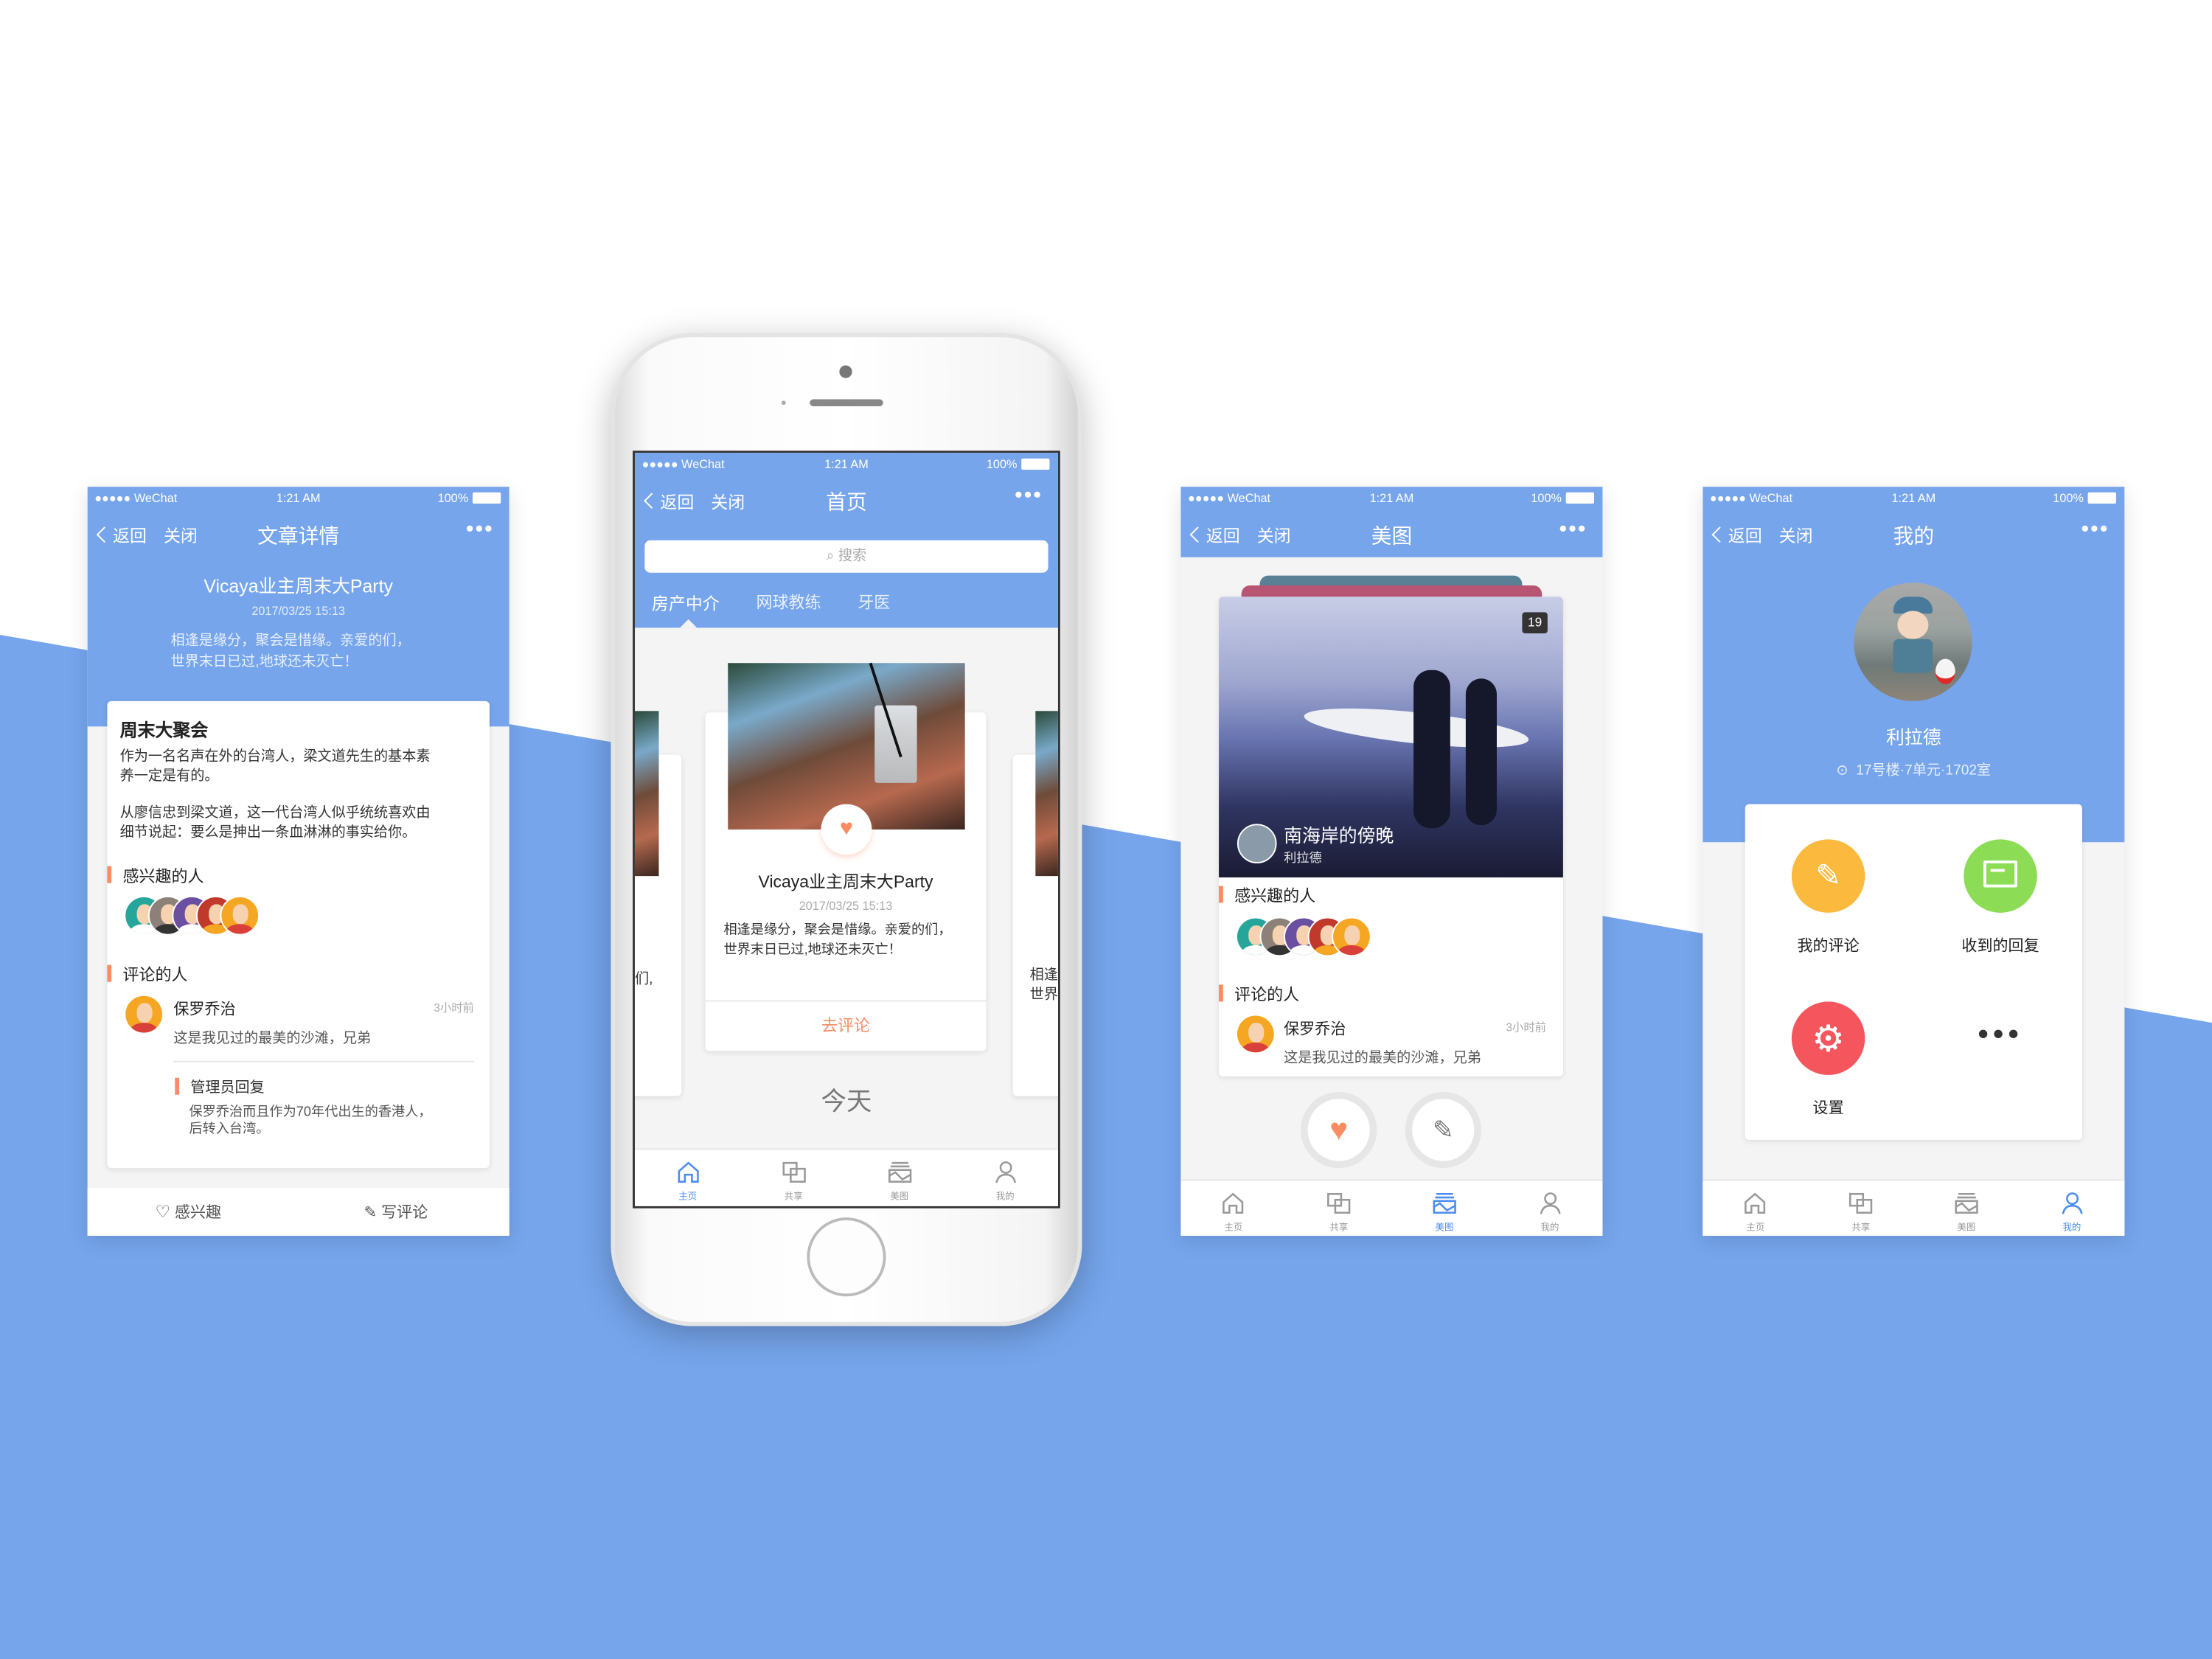 The height and width of the screenshot is (1659, 2212). What do you see at coordinates (846, 829) in the screenshot?
I see `like-heart-button: ♥` at bounding box center [846, 829].